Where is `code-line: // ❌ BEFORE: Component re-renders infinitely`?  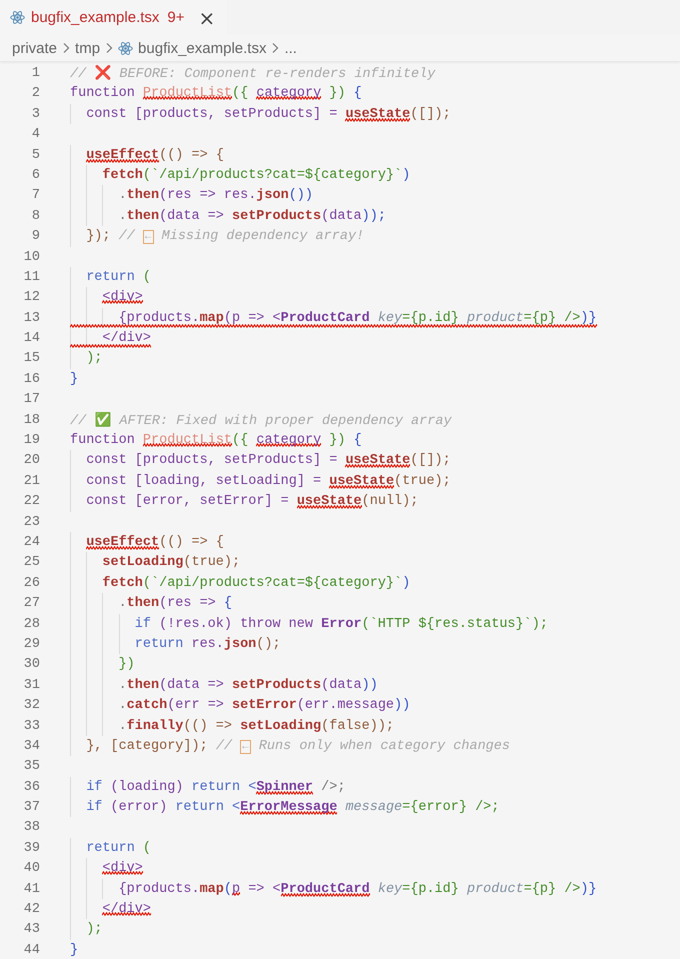
code-line: // ❌ BEFORE: Component re-renders infinitely is located at coordinates (253, 74).